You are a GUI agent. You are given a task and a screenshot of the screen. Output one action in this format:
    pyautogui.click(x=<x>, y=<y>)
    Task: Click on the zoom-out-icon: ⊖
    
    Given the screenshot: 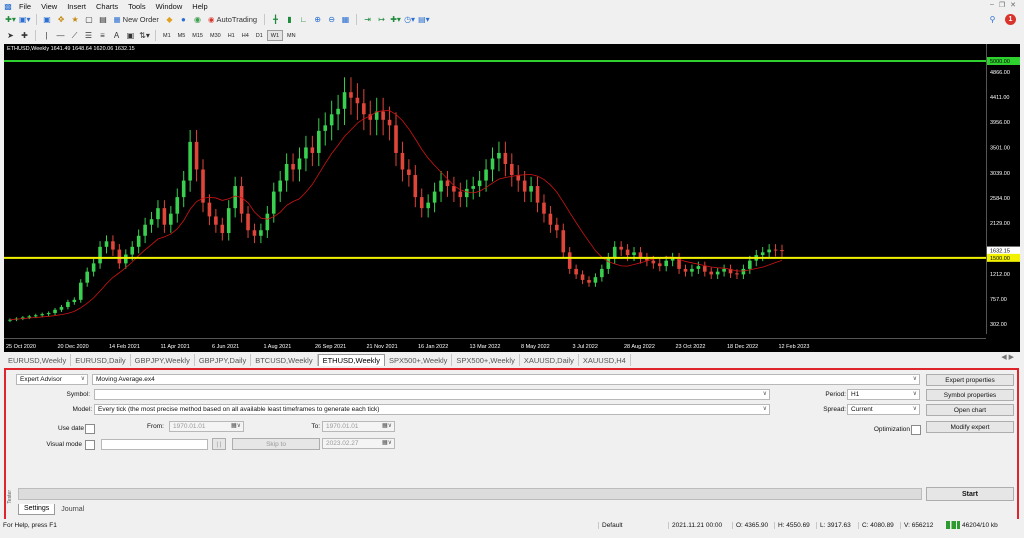 What is the action you would take?
    pyautogui.click(x=331, y=19)
    